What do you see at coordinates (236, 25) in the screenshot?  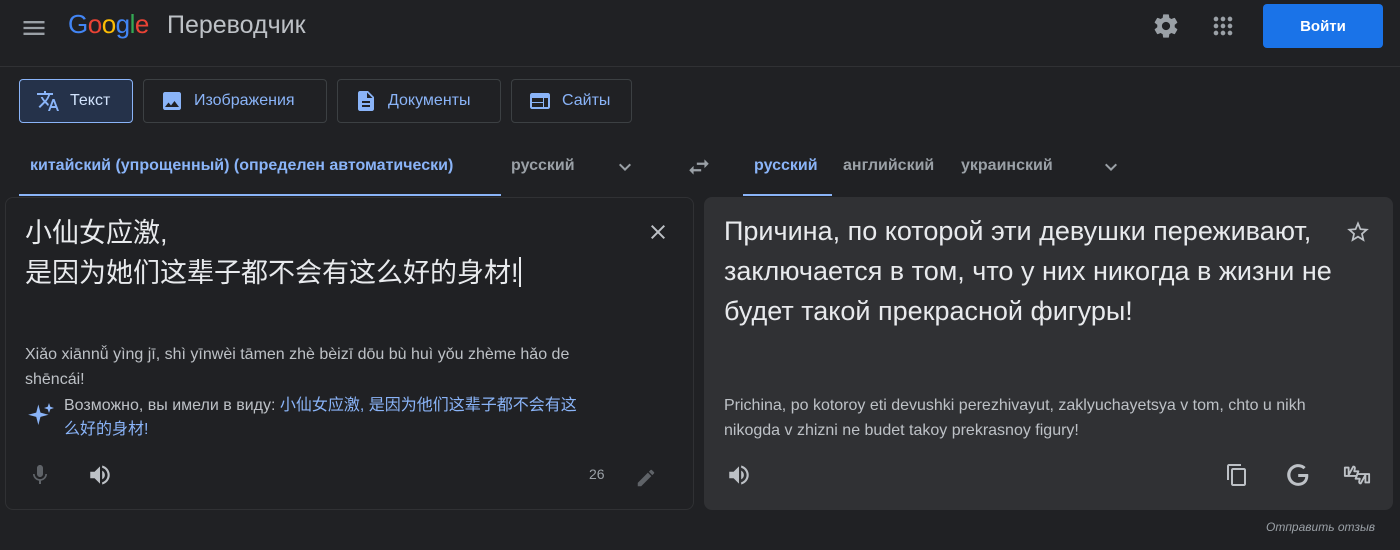 I see `product-name: Переводчик` at bounding box center [236, 25].